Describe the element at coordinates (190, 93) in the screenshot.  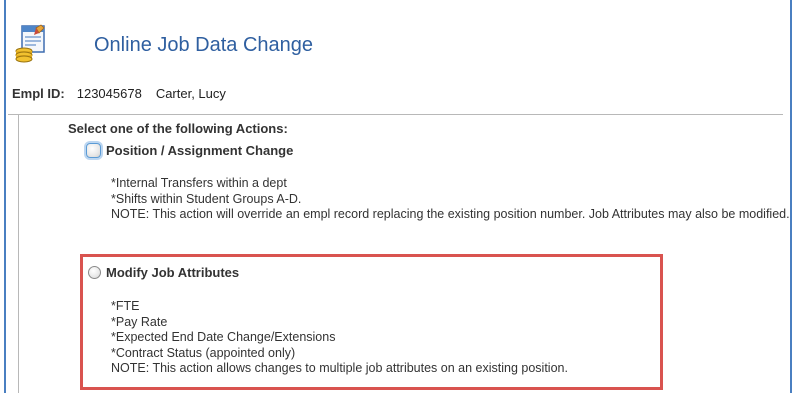
I see `employee-name: Carter, Lucy` at that location.